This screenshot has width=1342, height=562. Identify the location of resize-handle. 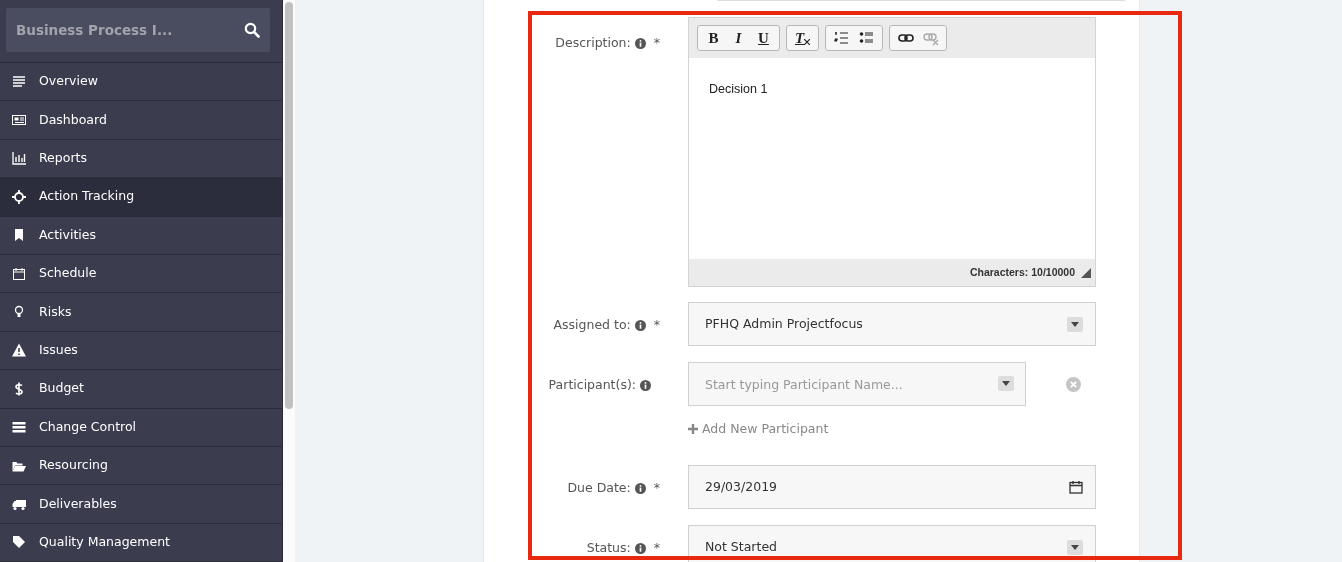
(1086, 272).